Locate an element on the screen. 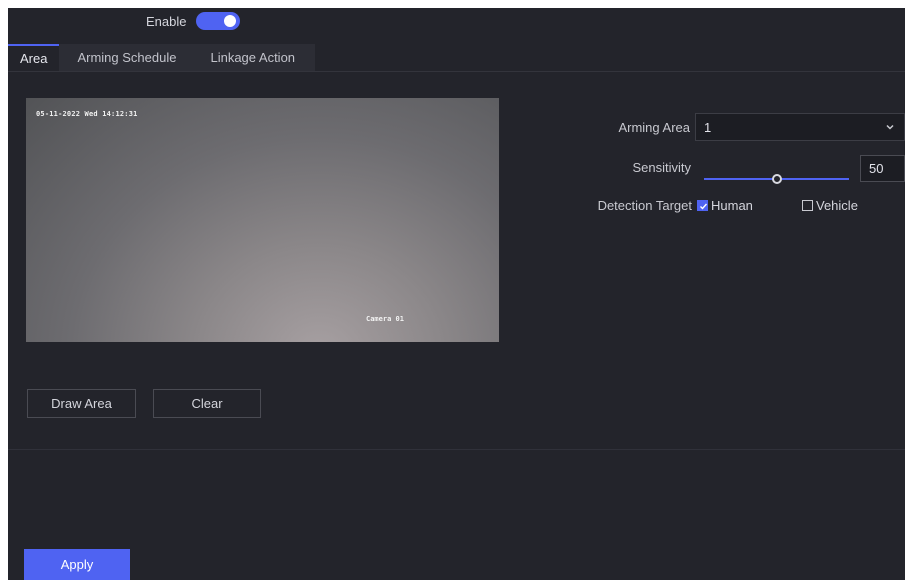 This screenshot has height=580, width=905. enable-toggle is located at coordinates (218, 21).